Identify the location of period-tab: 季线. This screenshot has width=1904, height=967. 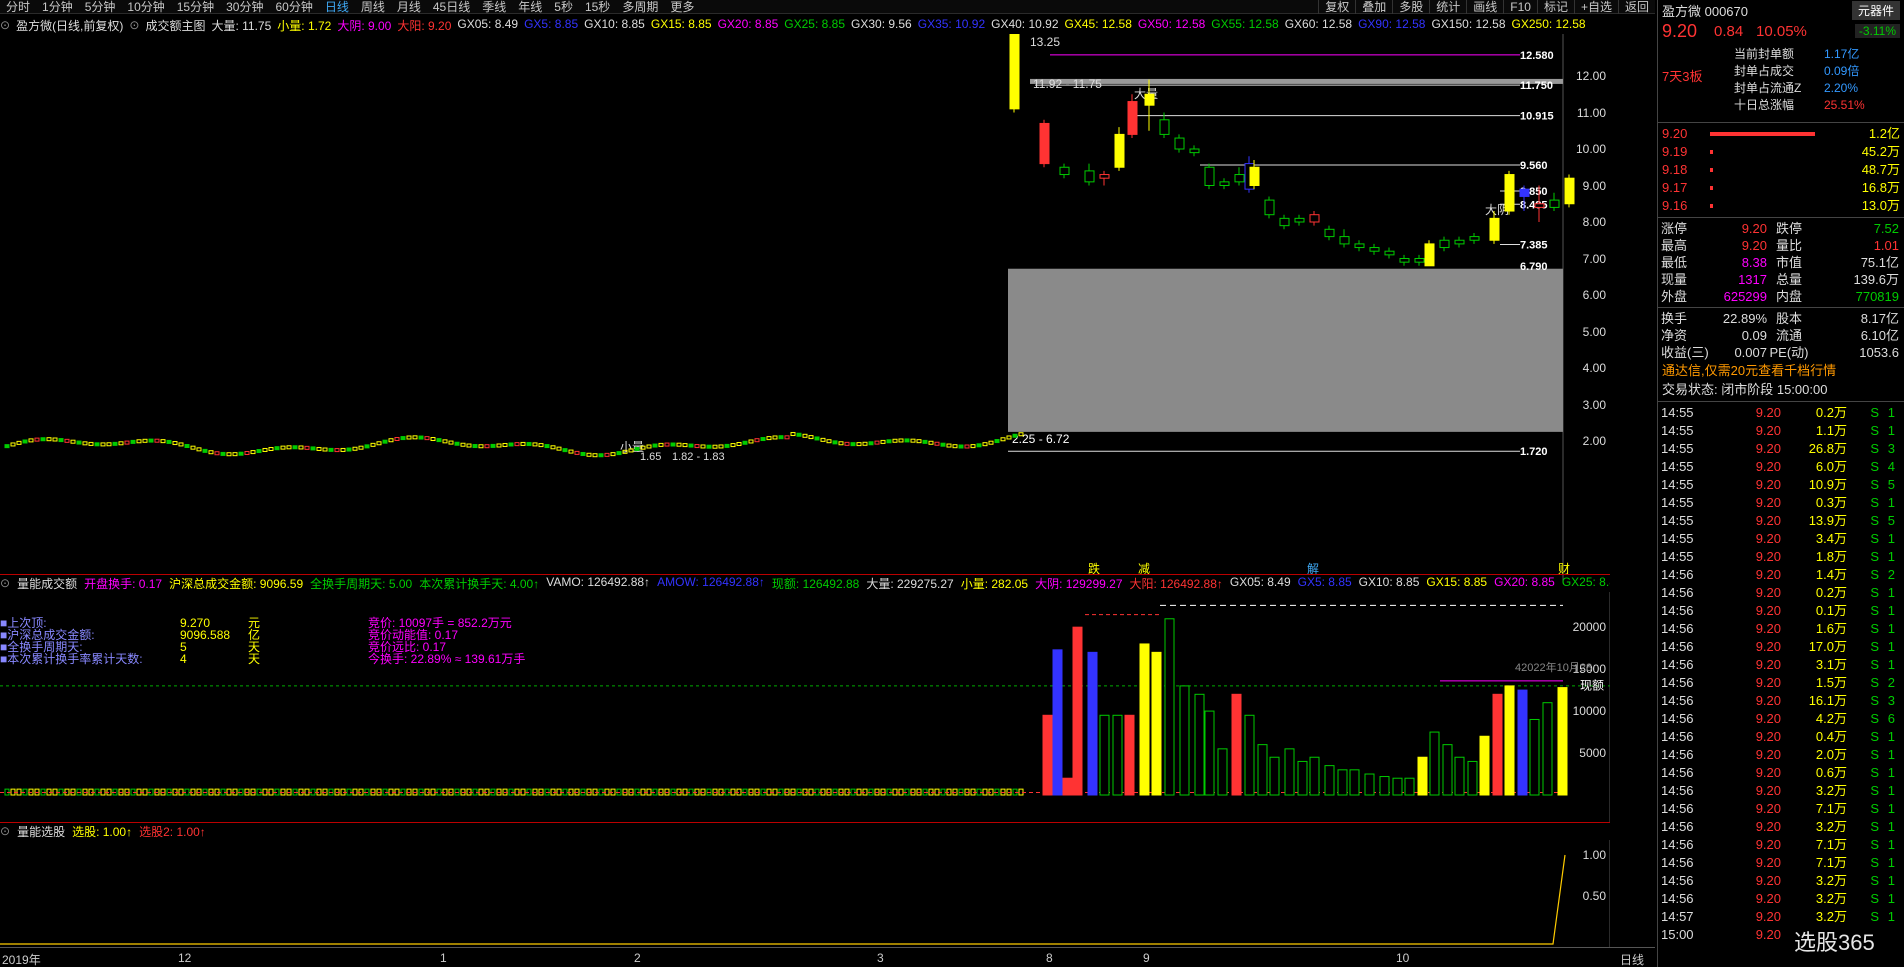
(494, 7).